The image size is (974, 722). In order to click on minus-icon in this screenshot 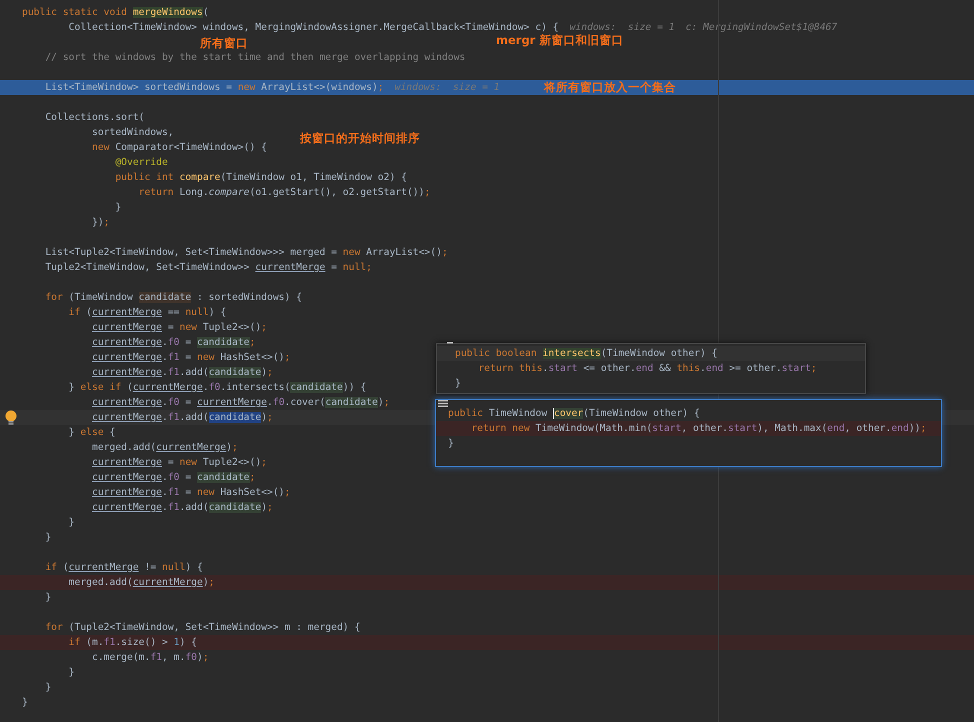, I will do `click(450, 343)`.